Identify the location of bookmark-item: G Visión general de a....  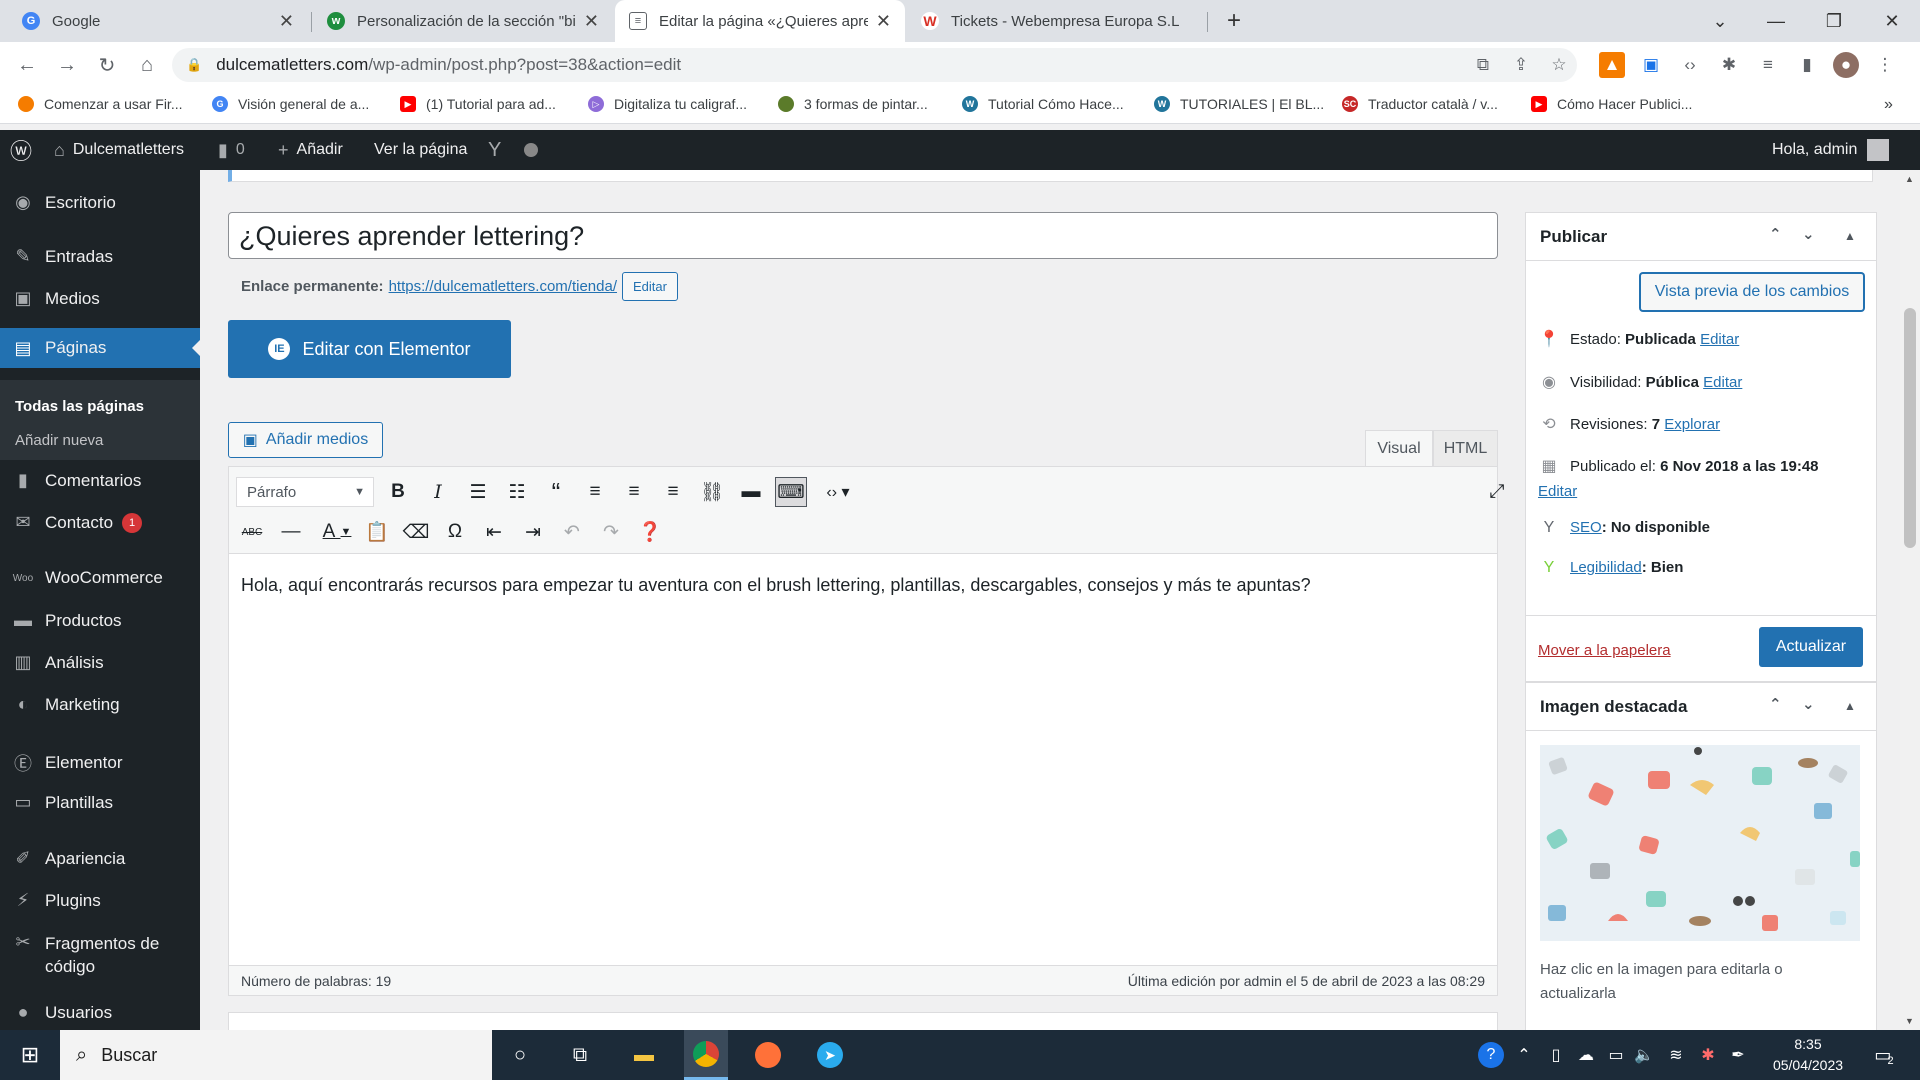
(290, 104).